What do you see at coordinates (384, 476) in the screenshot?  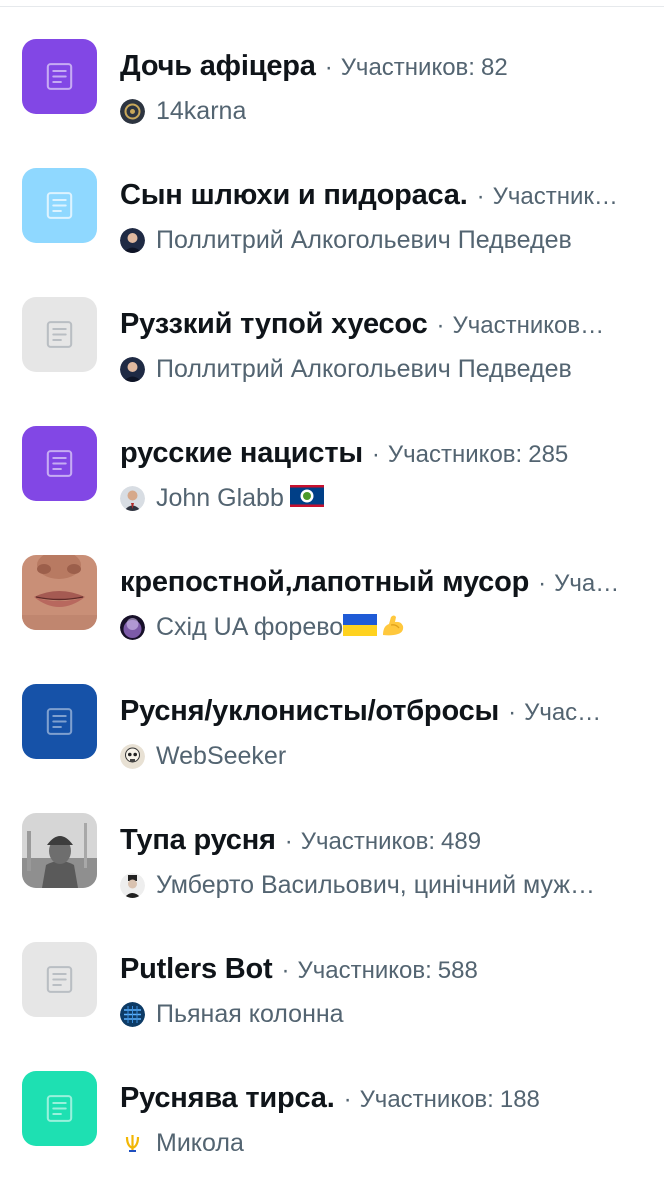 I see `list-info: русские нацисты · Участников: 285 John Glabb` at bounding box center [384, 476].